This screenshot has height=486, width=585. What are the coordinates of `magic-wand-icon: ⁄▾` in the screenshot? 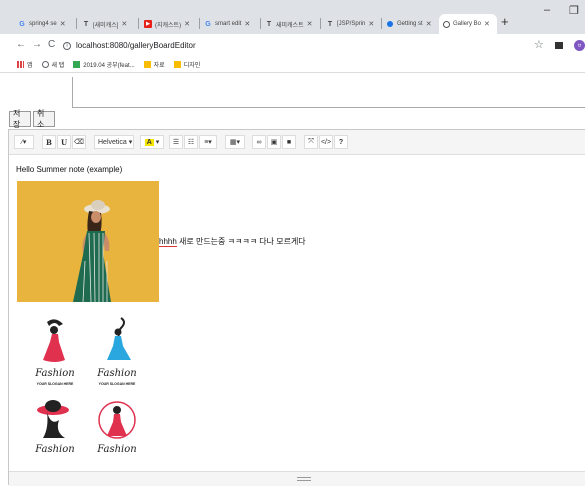 It's located at (24, 142).